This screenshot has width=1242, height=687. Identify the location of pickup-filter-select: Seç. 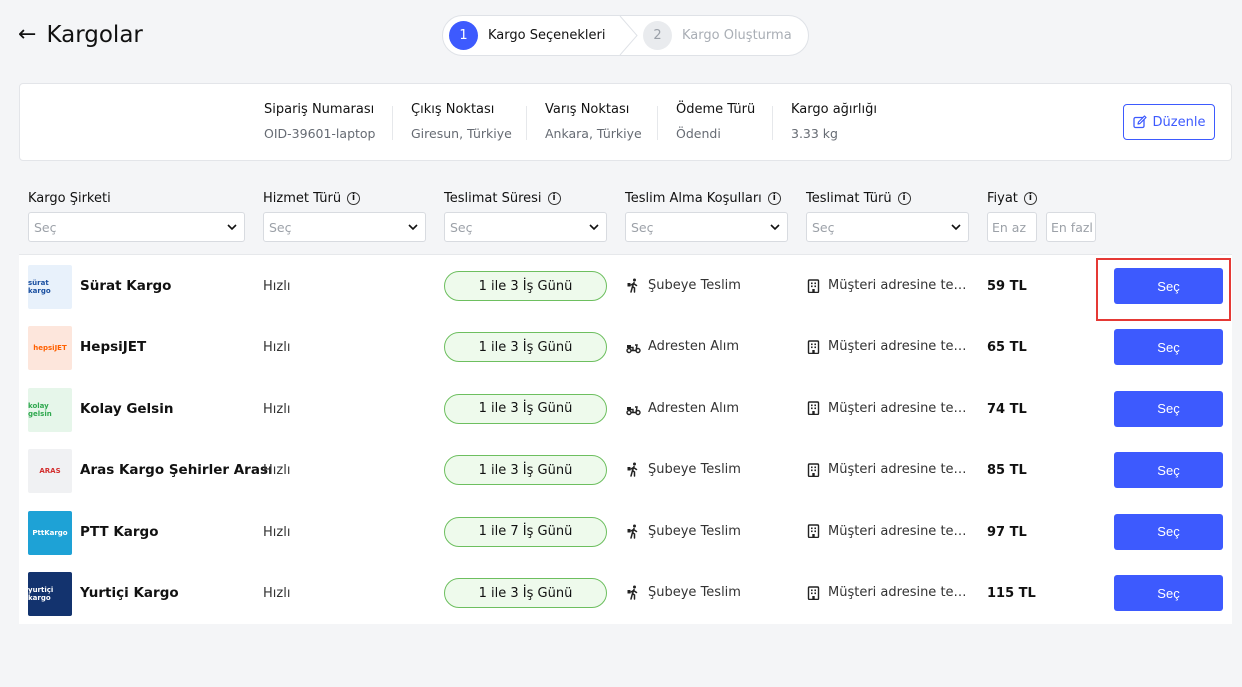
(706, 227).